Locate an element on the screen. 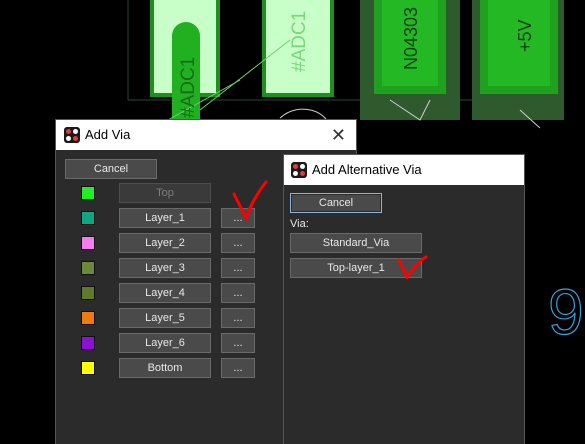 This screenshot has height=444, width=585. alt-via-titlebar: Add Alternative Via is located at coordinates (404, 170).